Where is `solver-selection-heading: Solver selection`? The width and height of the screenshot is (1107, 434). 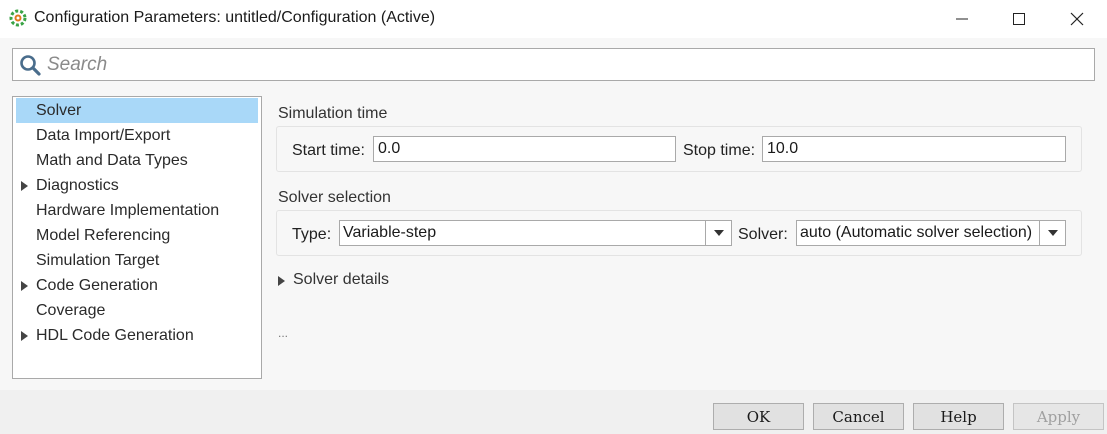 solver-selection-heading: Solver selection is located at coordinates (334, 197).